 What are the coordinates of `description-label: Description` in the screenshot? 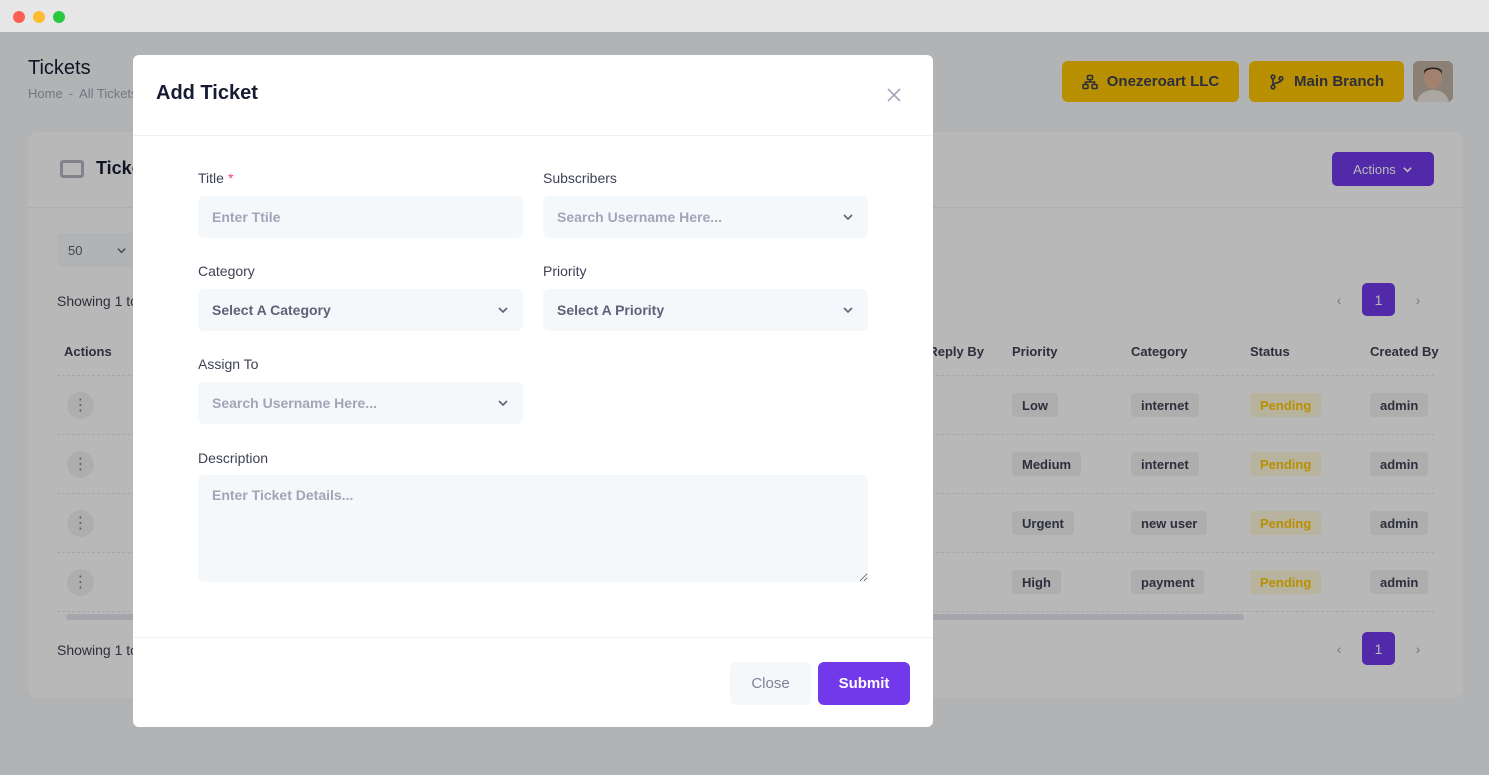 It's located at (233, 458).